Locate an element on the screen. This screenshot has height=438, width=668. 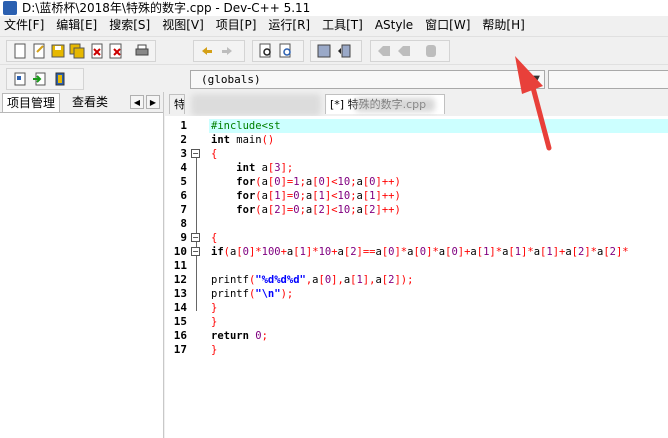
indent-icon is located at coordinates (324, 51).